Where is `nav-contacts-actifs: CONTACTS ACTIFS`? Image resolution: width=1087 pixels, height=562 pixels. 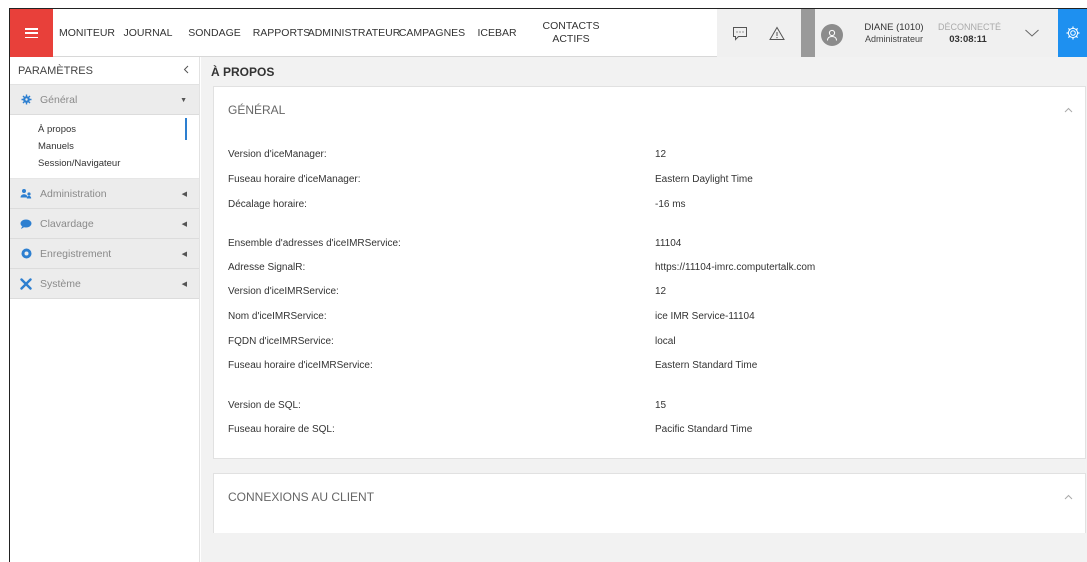
nav-contacts-actifs: CONTACTS ACTIFS is located at coordinates (571, 33).